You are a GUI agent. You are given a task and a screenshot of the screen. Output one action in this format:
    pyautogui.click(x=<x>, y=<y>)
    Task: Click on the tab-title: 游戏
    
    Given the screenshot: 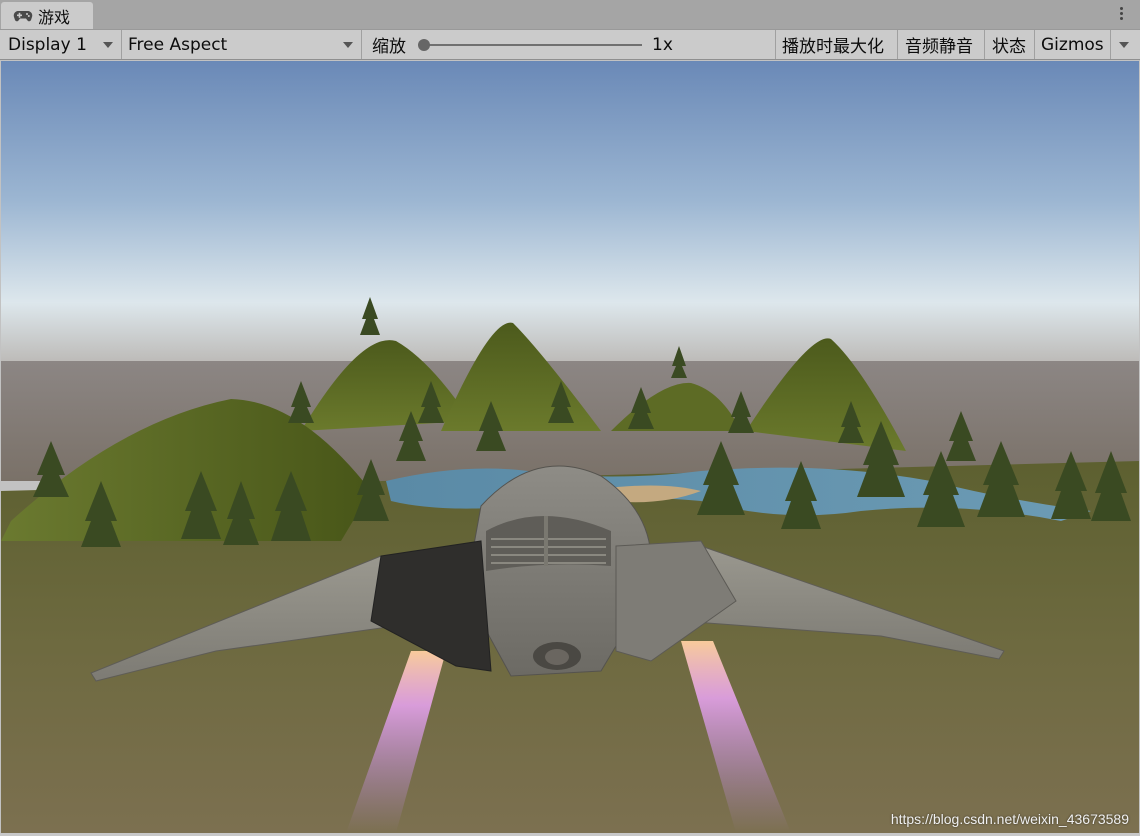 What is the action you would take?
    pyautogui.click(x=54, y=17)
    